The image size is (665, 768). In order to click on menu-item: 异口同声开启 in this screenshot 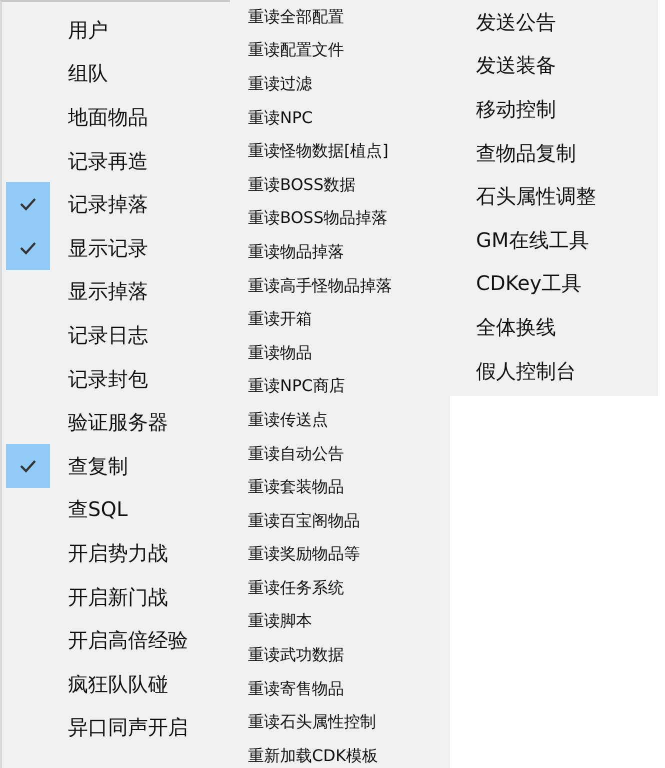, I will do `click(116, 728)`.